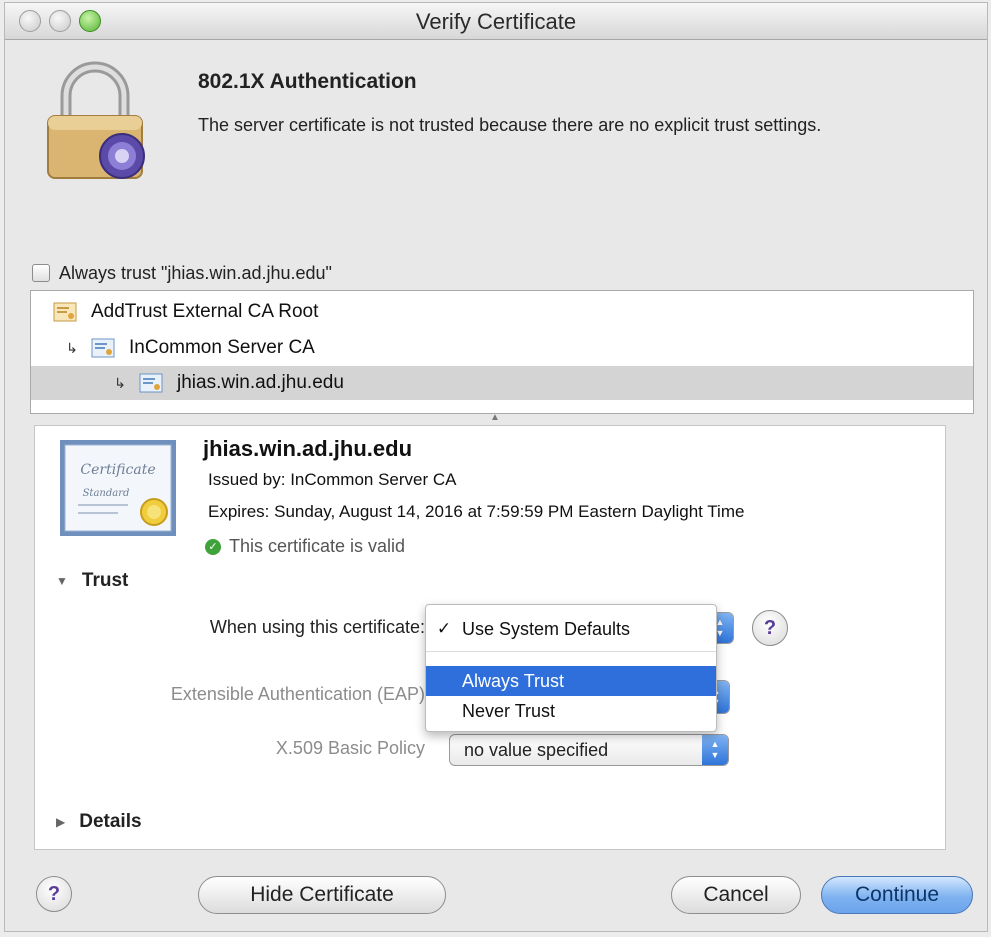  I want to click on menu-item-always-trust: Always Trust, so click(571, 681).